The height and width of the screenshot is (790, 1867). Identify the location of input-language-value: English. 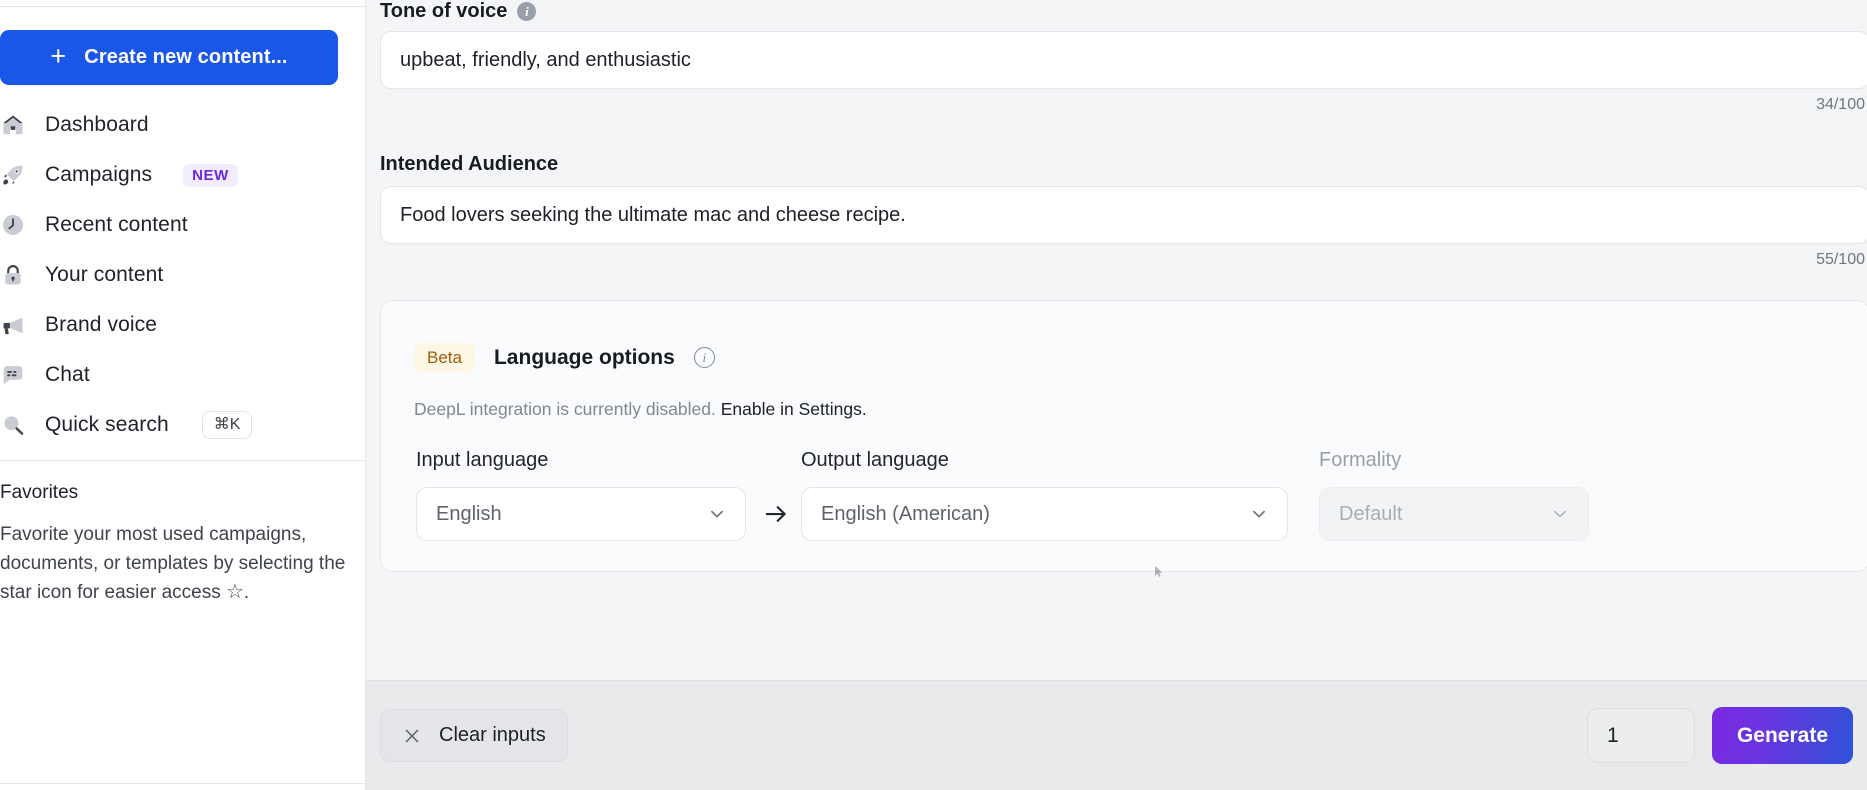
(469, 513).